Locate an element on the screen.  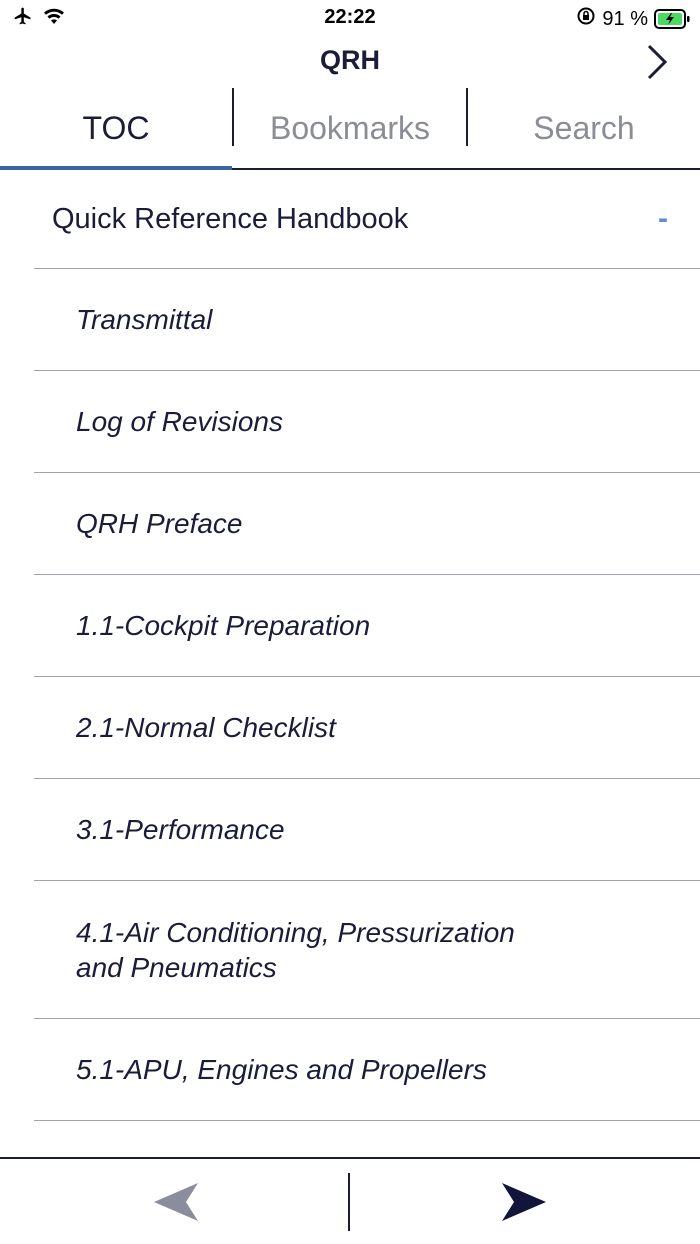
arrow-left-icon is located at coordinates (176, 1202).